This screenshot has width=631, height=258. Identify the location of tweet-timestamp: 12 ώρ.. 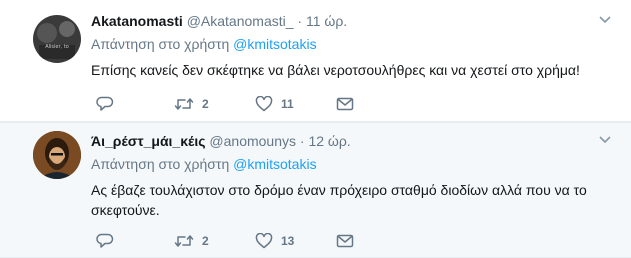
(329, 141).